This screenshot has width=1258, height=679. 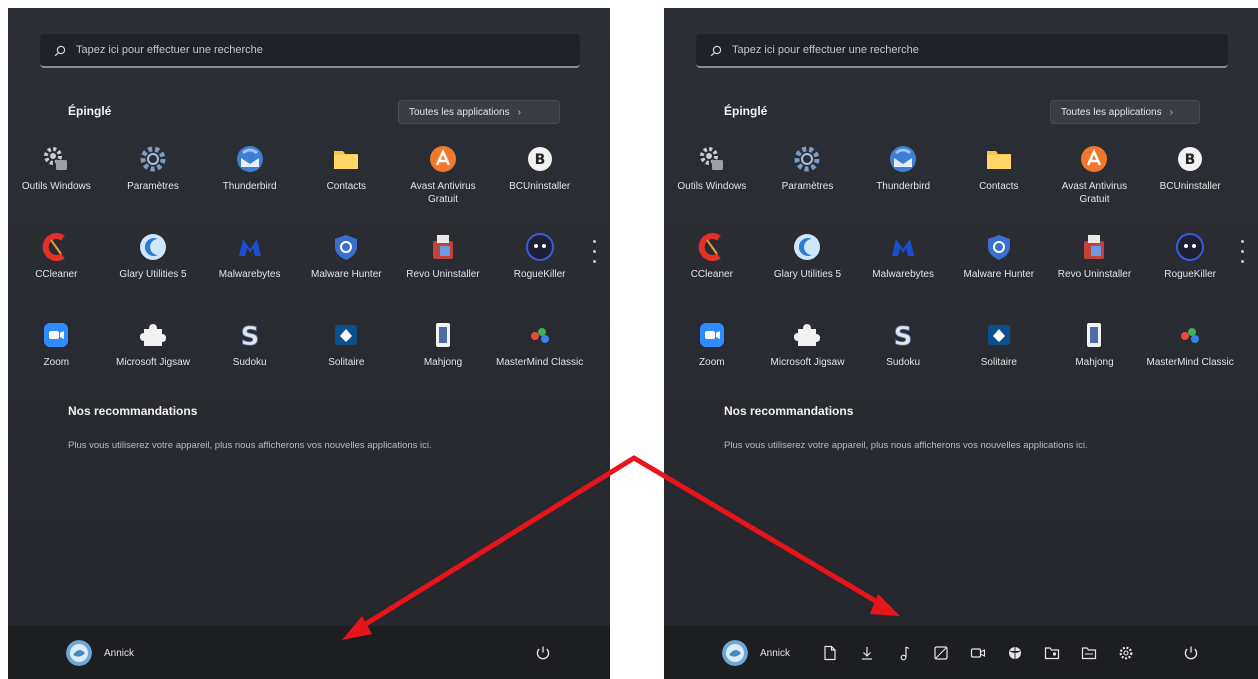 What do you see at coordinates (978, 653) in the screenshot?
I see `videos-icon` at bounding box center [978, 653].